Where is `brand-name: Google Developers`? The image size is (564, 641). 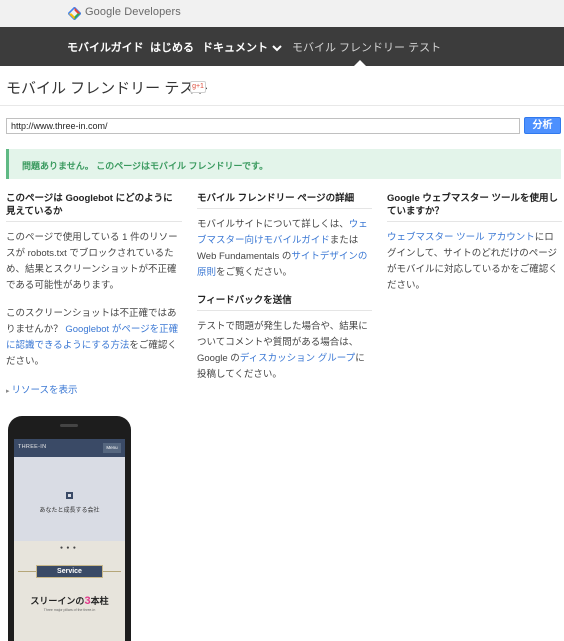
brand-name: Google Developers is located at coordinates (133, 12).